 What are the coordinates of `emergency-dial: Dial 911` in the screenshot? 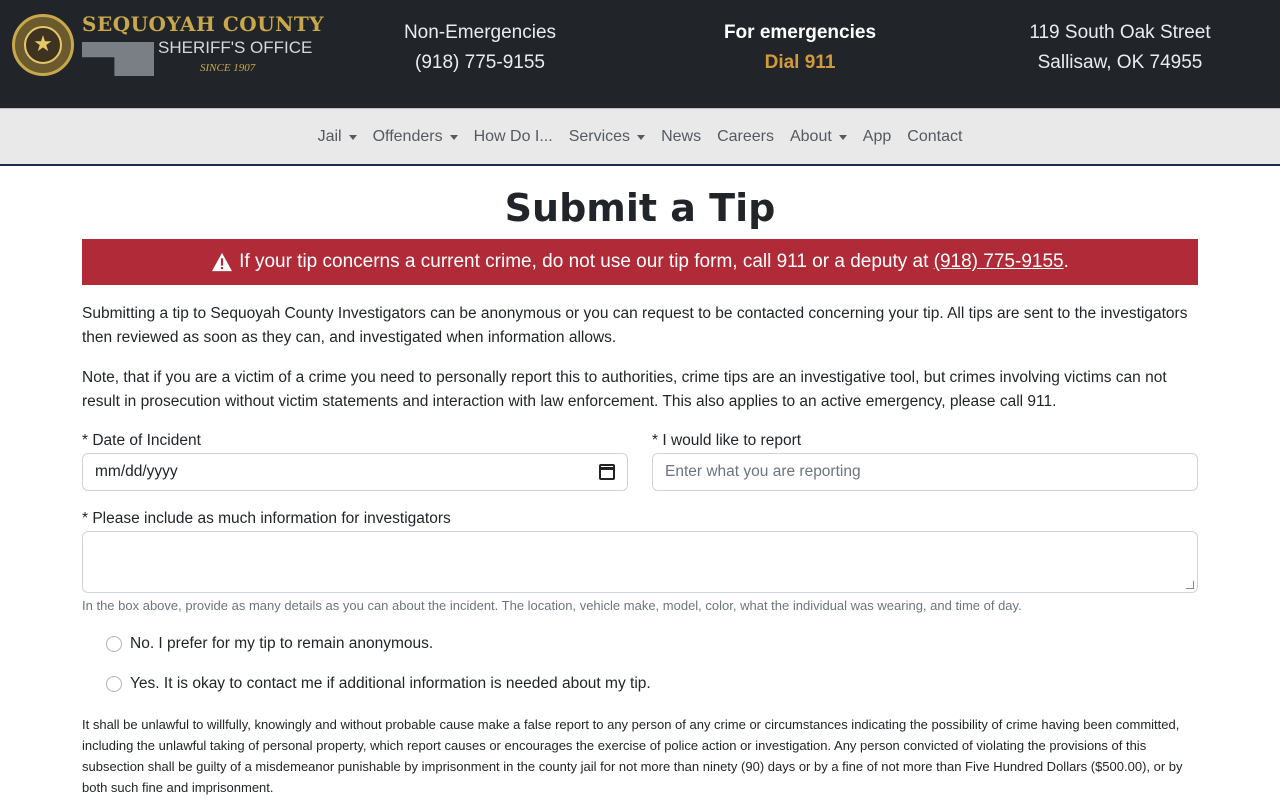 It's located at (800, 62).